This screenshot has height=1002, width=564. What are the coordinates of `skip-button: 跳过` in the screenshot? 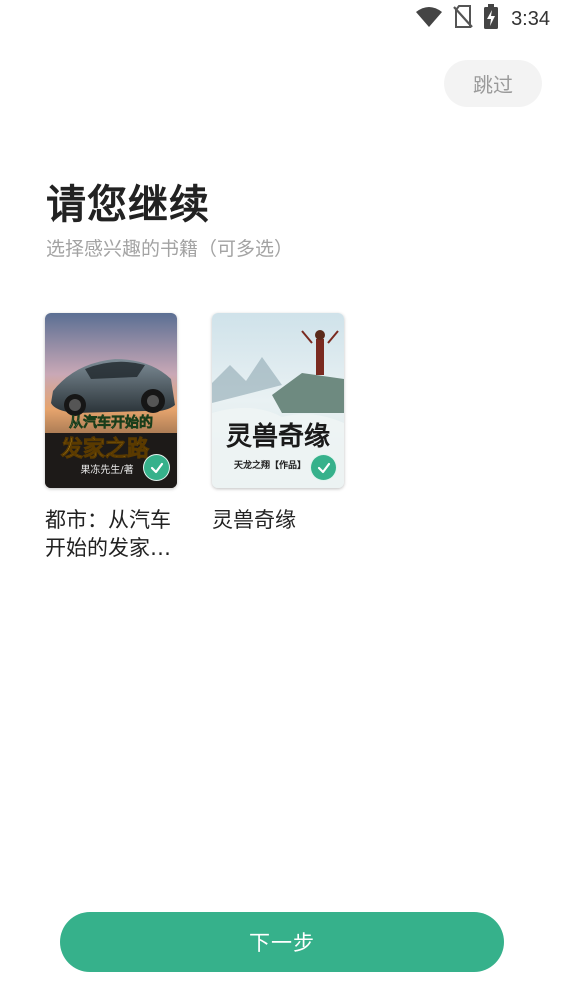 It's located at (493, 83).